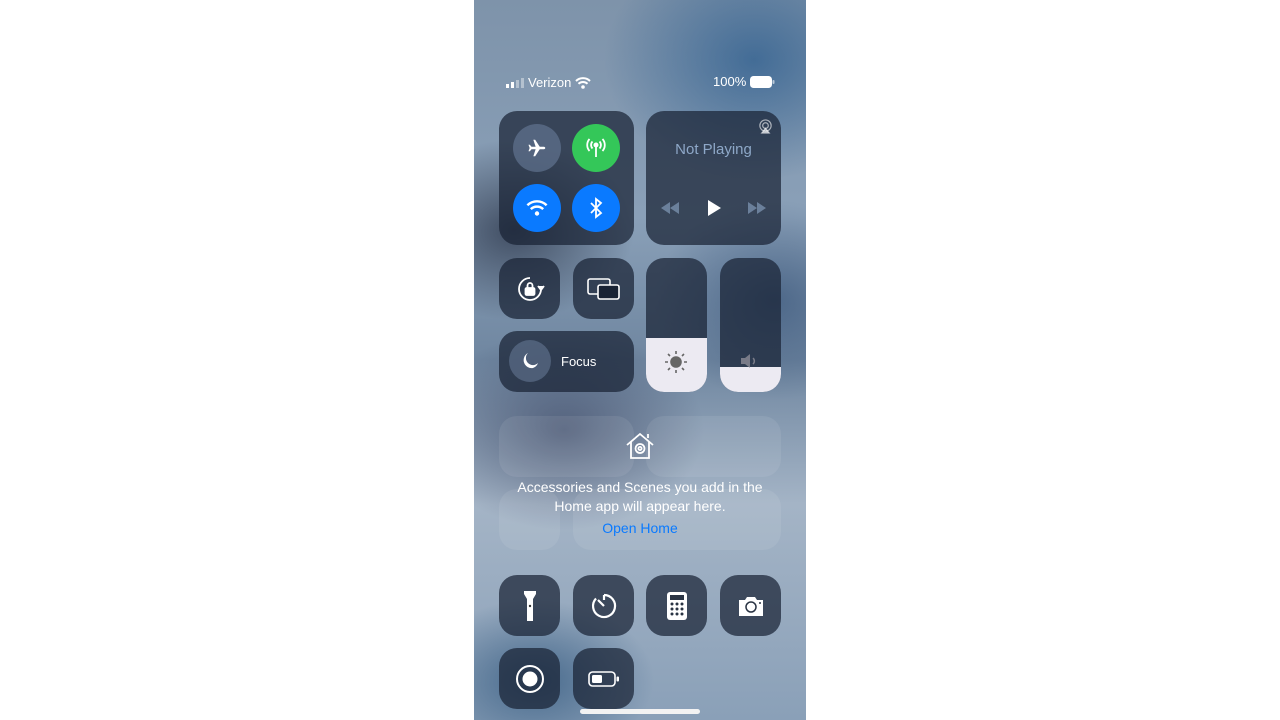 The width and height of the screenshot is (1280, 720). Describe the element at coordinates (640, 506) in the screenshot. I see `home-message-line2: Home app will appear here.` at that location.